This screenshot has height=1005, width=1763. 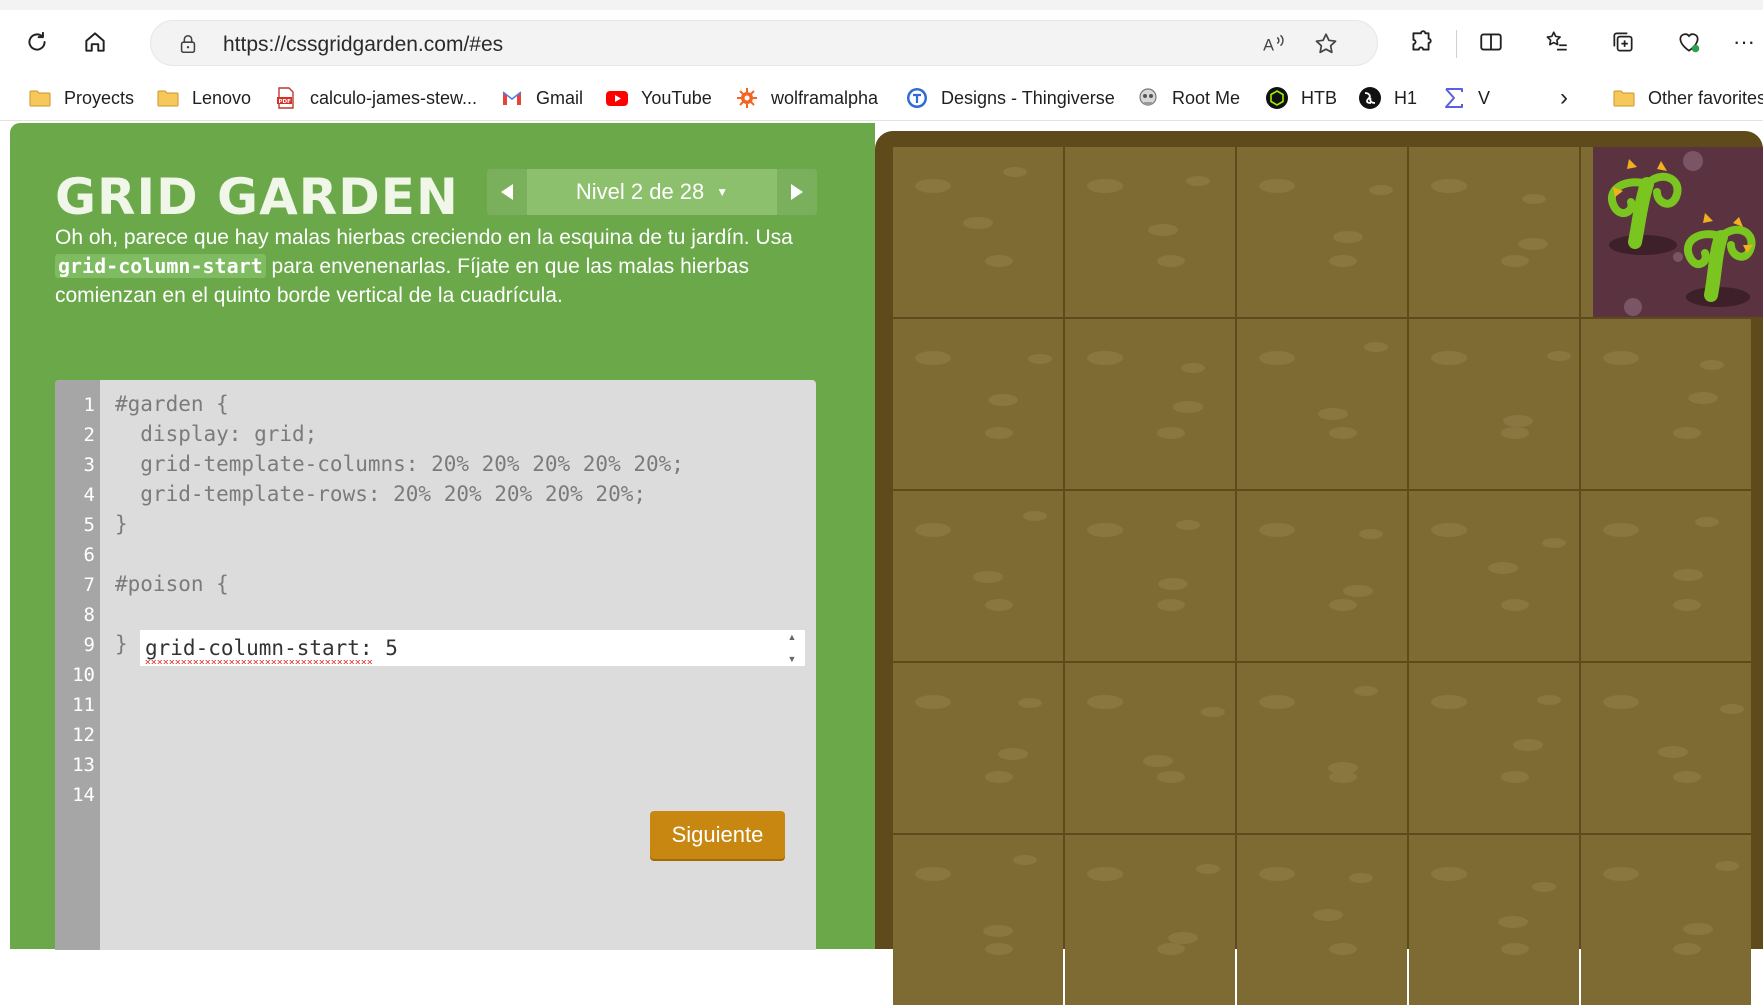 I want to click on extensions-button, so click(x=1421, y=42).